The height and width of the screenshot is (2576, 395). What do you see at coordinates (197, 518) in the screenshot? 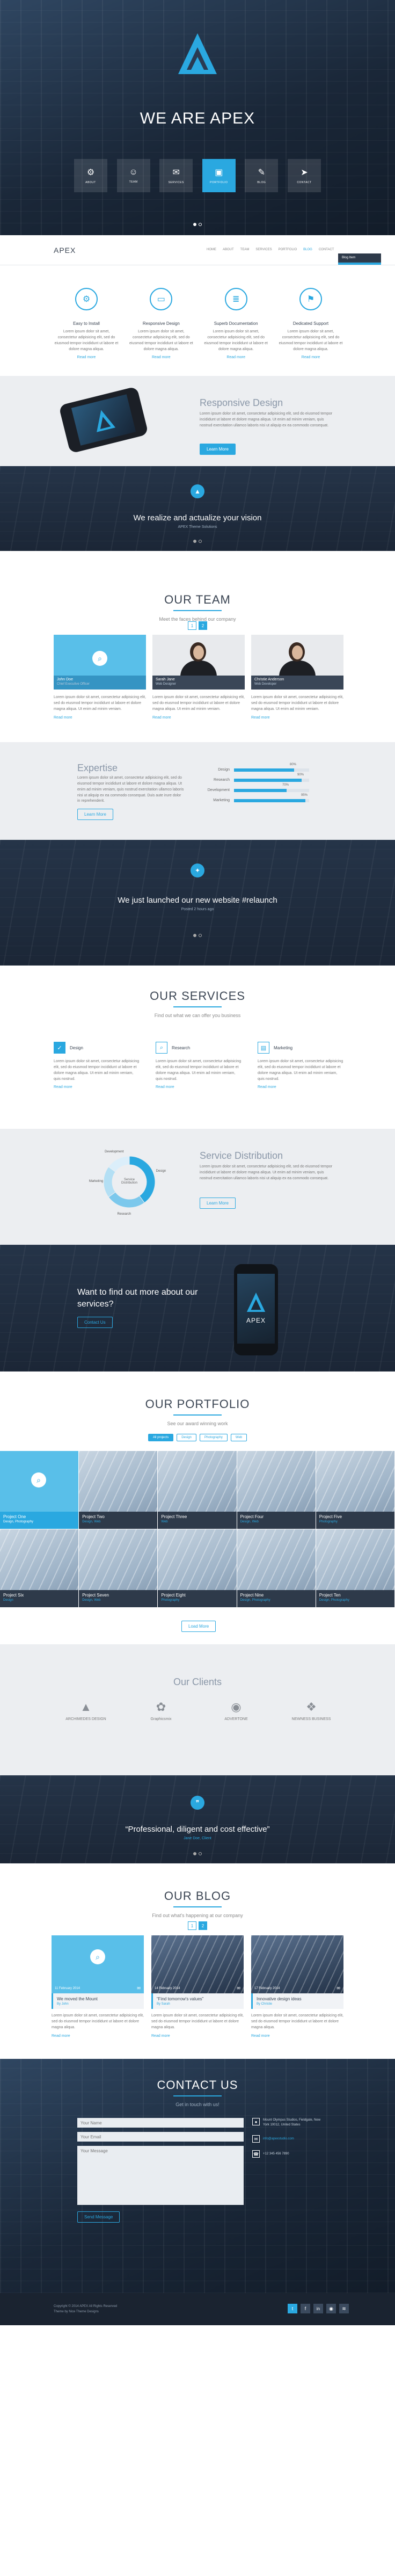
I see `vision-text: We realize and actualize your vision` at bounding box center [197, 518].